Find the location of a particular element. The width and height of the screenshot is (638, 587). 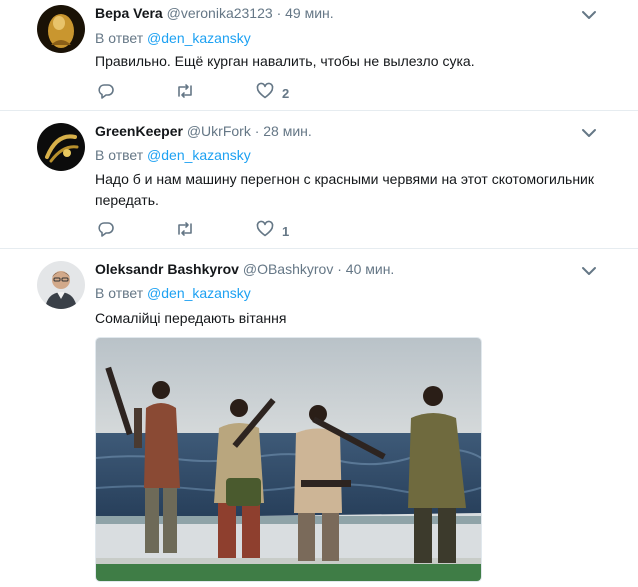

tweet-header: Вера Vera @veronika23123 · 49 мин. is located at coordinates (214, 13).